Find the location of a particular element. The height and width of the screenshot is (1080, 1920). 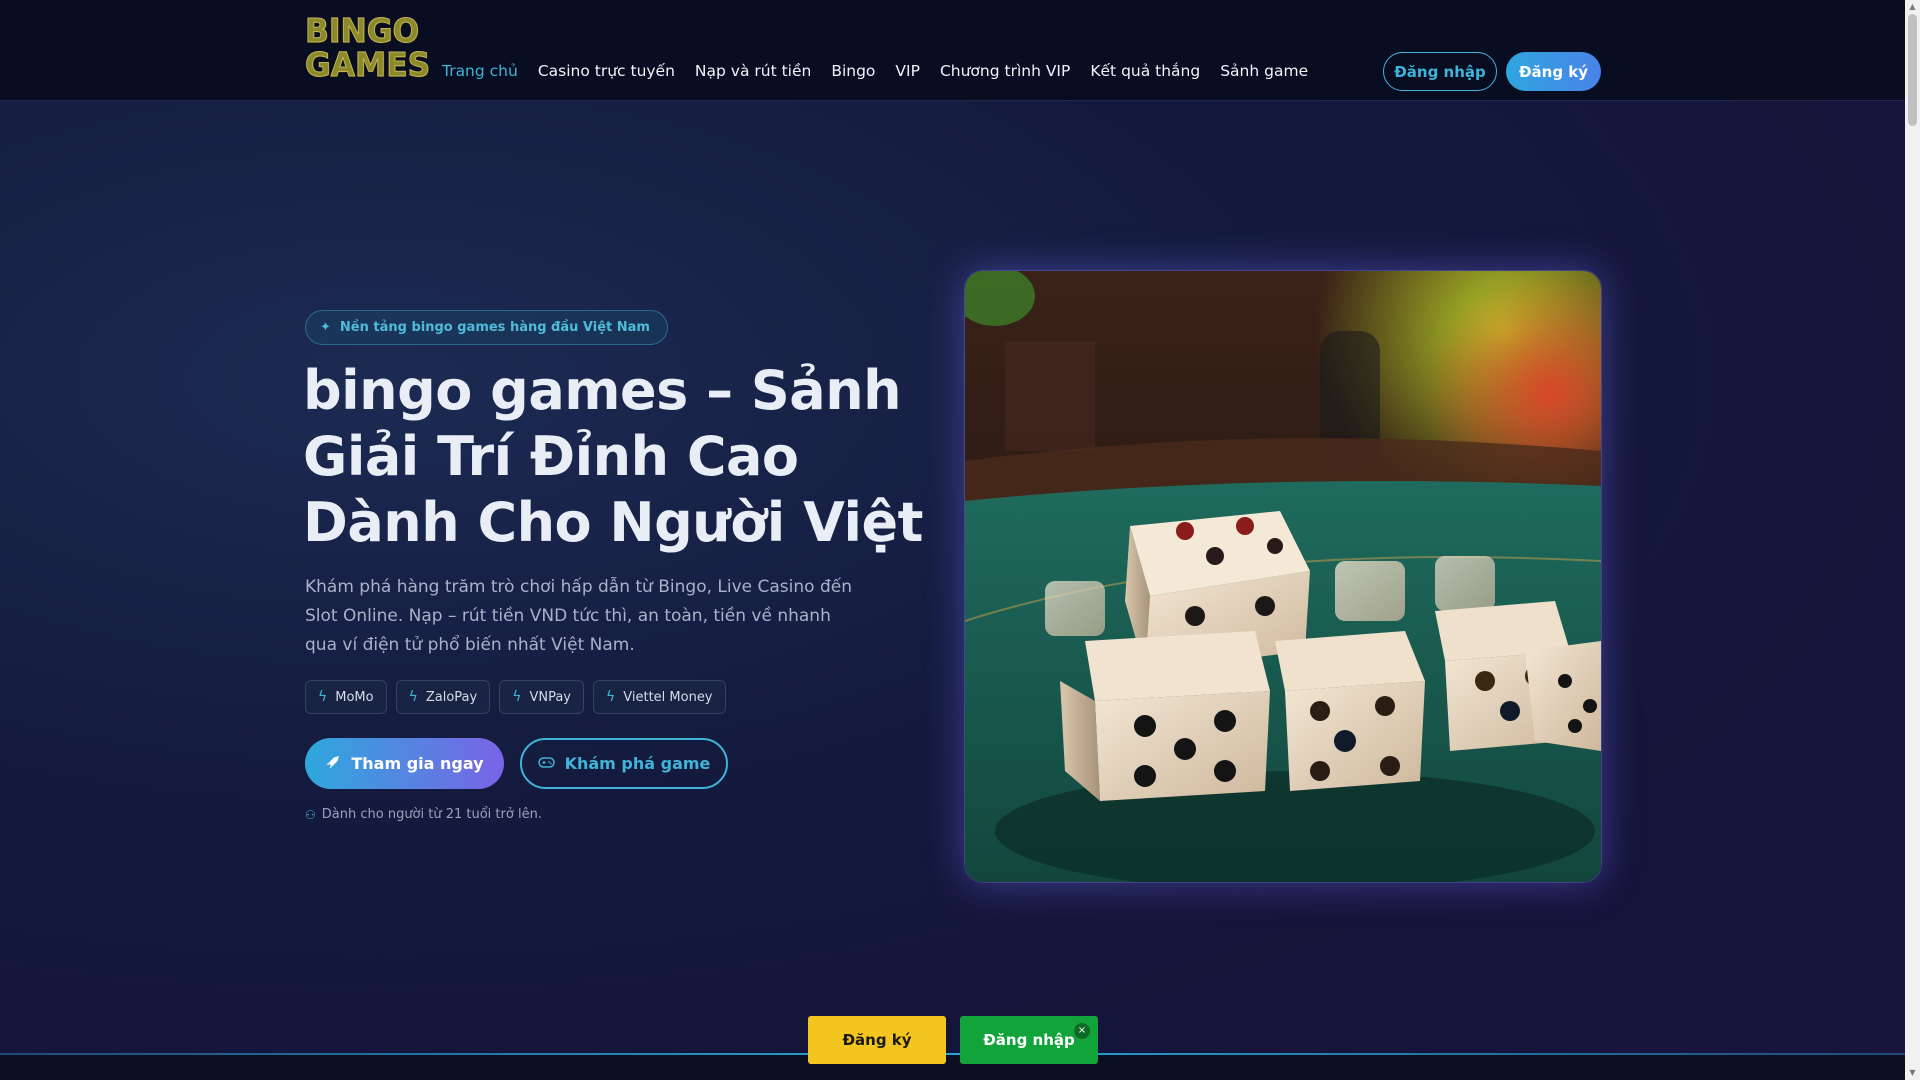

age-note: ⚇ Dành cho người từ 21 tuổi trở lên. is located at coordinates (423, 814).